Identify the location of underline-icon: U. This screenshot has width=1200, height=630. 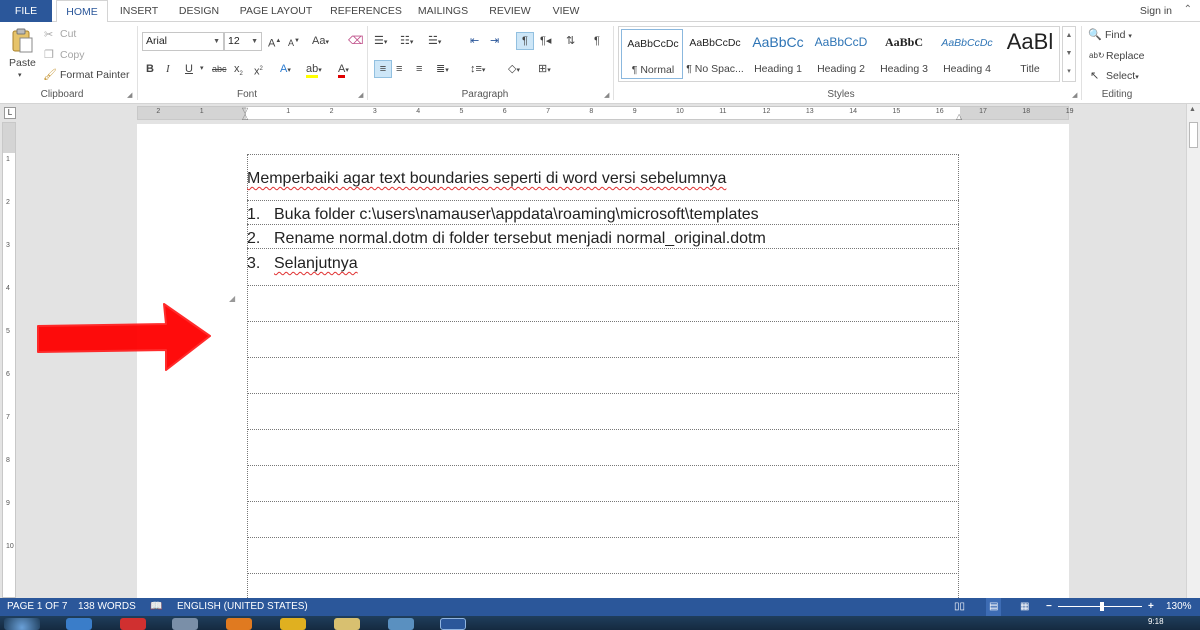
(189, 69).